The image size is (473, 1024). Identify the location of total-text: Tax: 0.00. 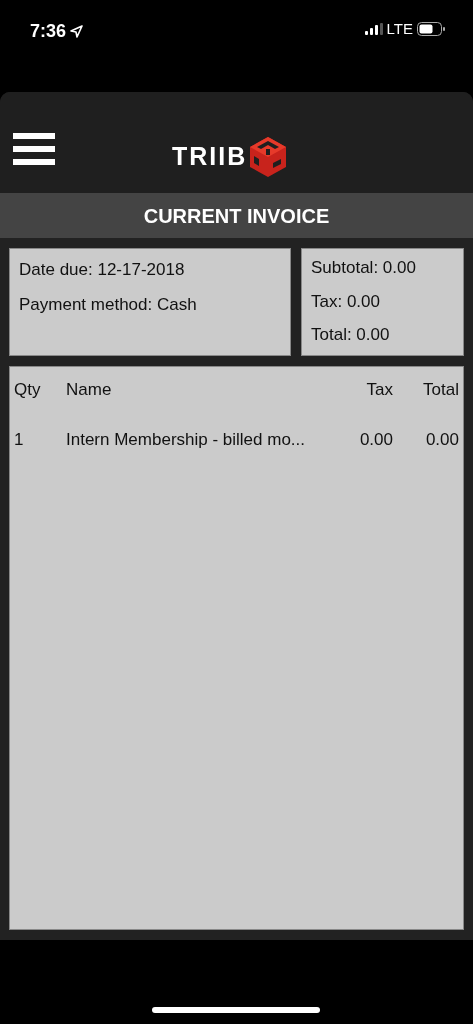
(346, 301).